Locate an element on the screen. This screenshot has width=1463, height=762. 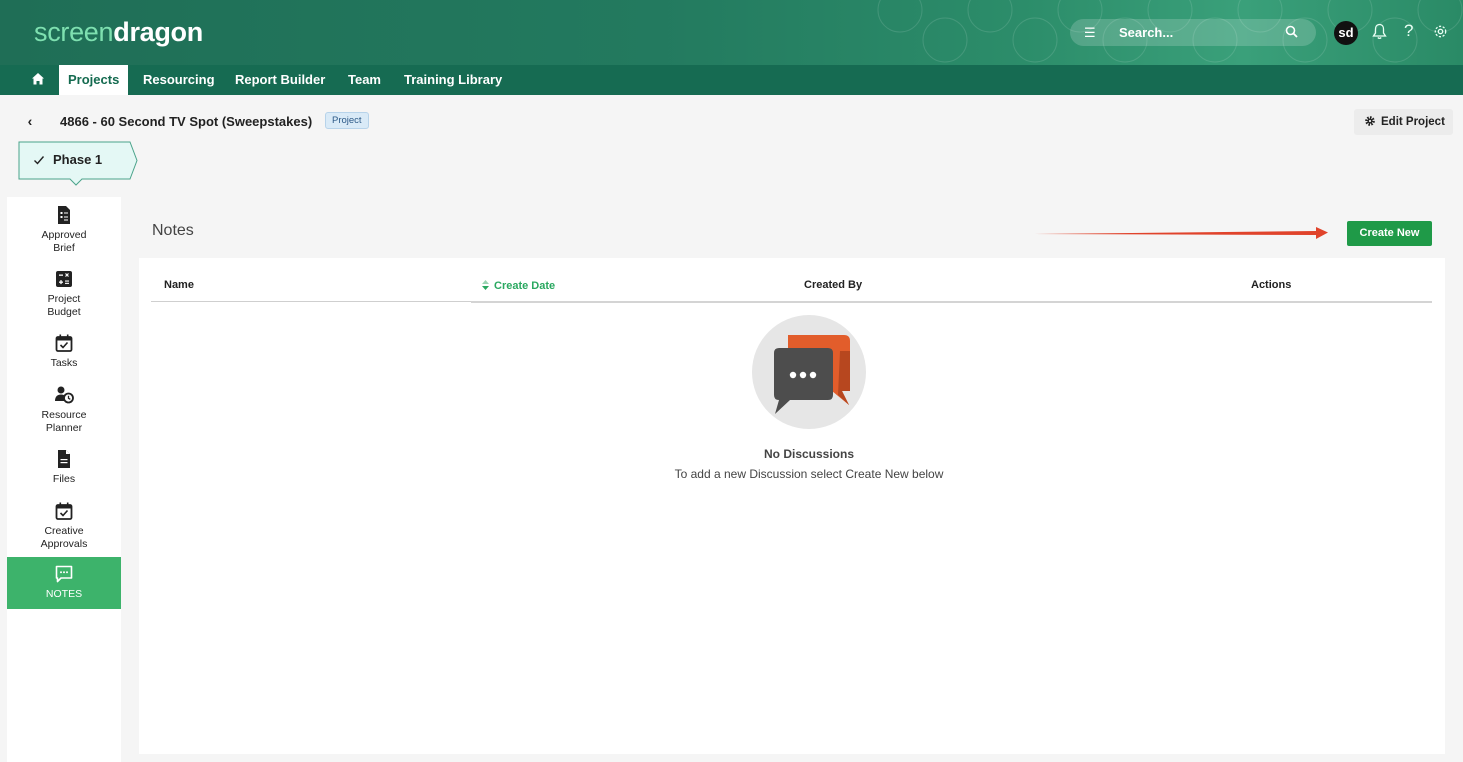
help-icon: ? is located at coordinates (1408, 31).